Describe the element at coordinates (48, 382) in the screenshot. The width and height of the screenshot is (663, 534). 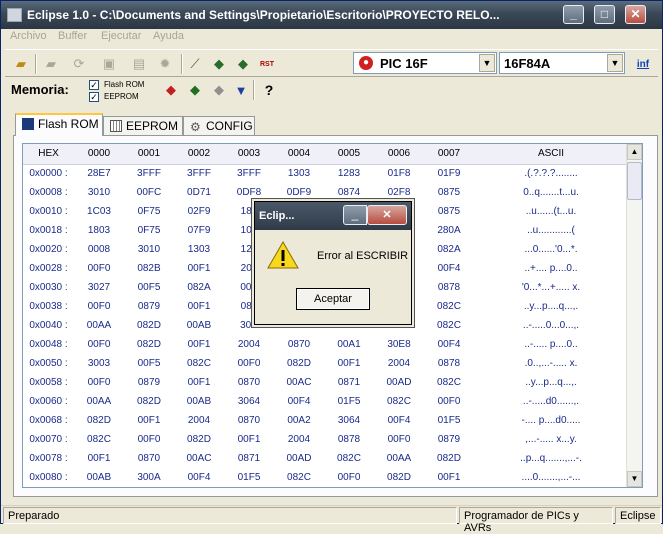
I see `address-cell: 0x0058 :` at that location.